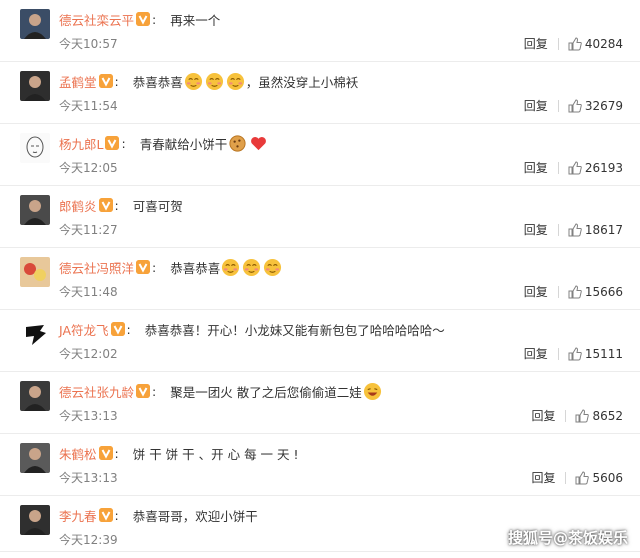 This screenshot has width=640, height=558. What do you see at coordinates (320, 155) in the screenshot?
I see `comment-item: 杨九郎L : 青春献给小饼干 今天12:05 回复 26193` at bounding box center [320, 155].